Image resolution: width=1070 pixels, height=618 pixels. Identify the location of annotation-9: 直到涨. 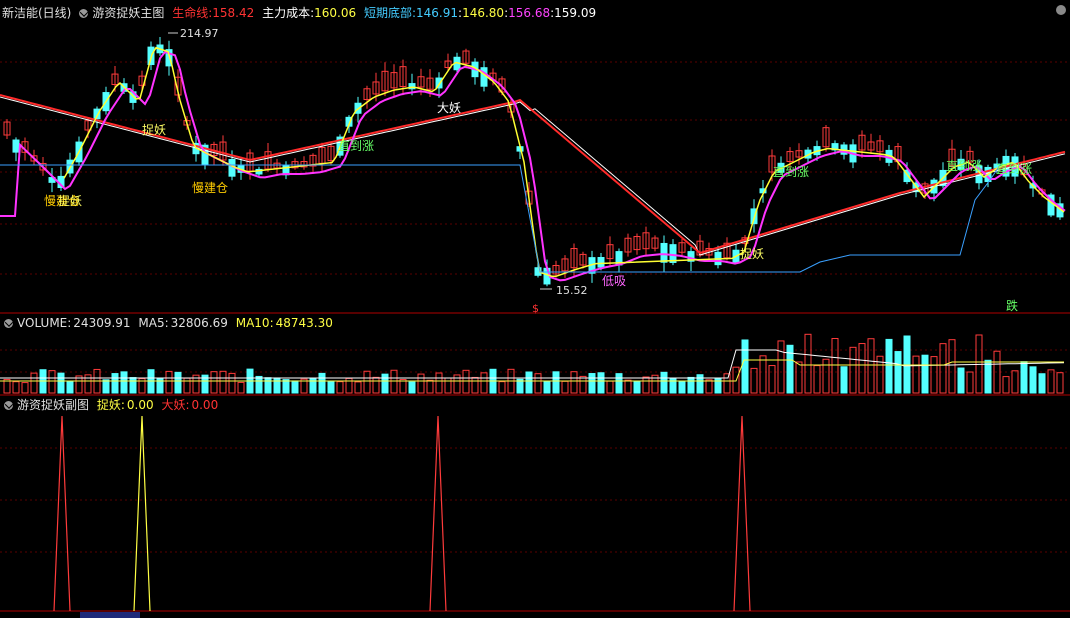
(964, 165).